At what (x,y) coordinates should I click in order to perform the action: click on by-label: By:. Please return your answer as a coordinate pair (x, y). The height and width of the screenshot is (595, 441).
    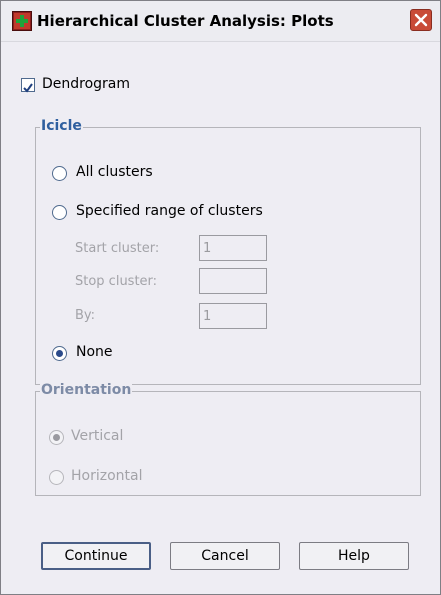
    Looking at the image, I should click on (85, 315).